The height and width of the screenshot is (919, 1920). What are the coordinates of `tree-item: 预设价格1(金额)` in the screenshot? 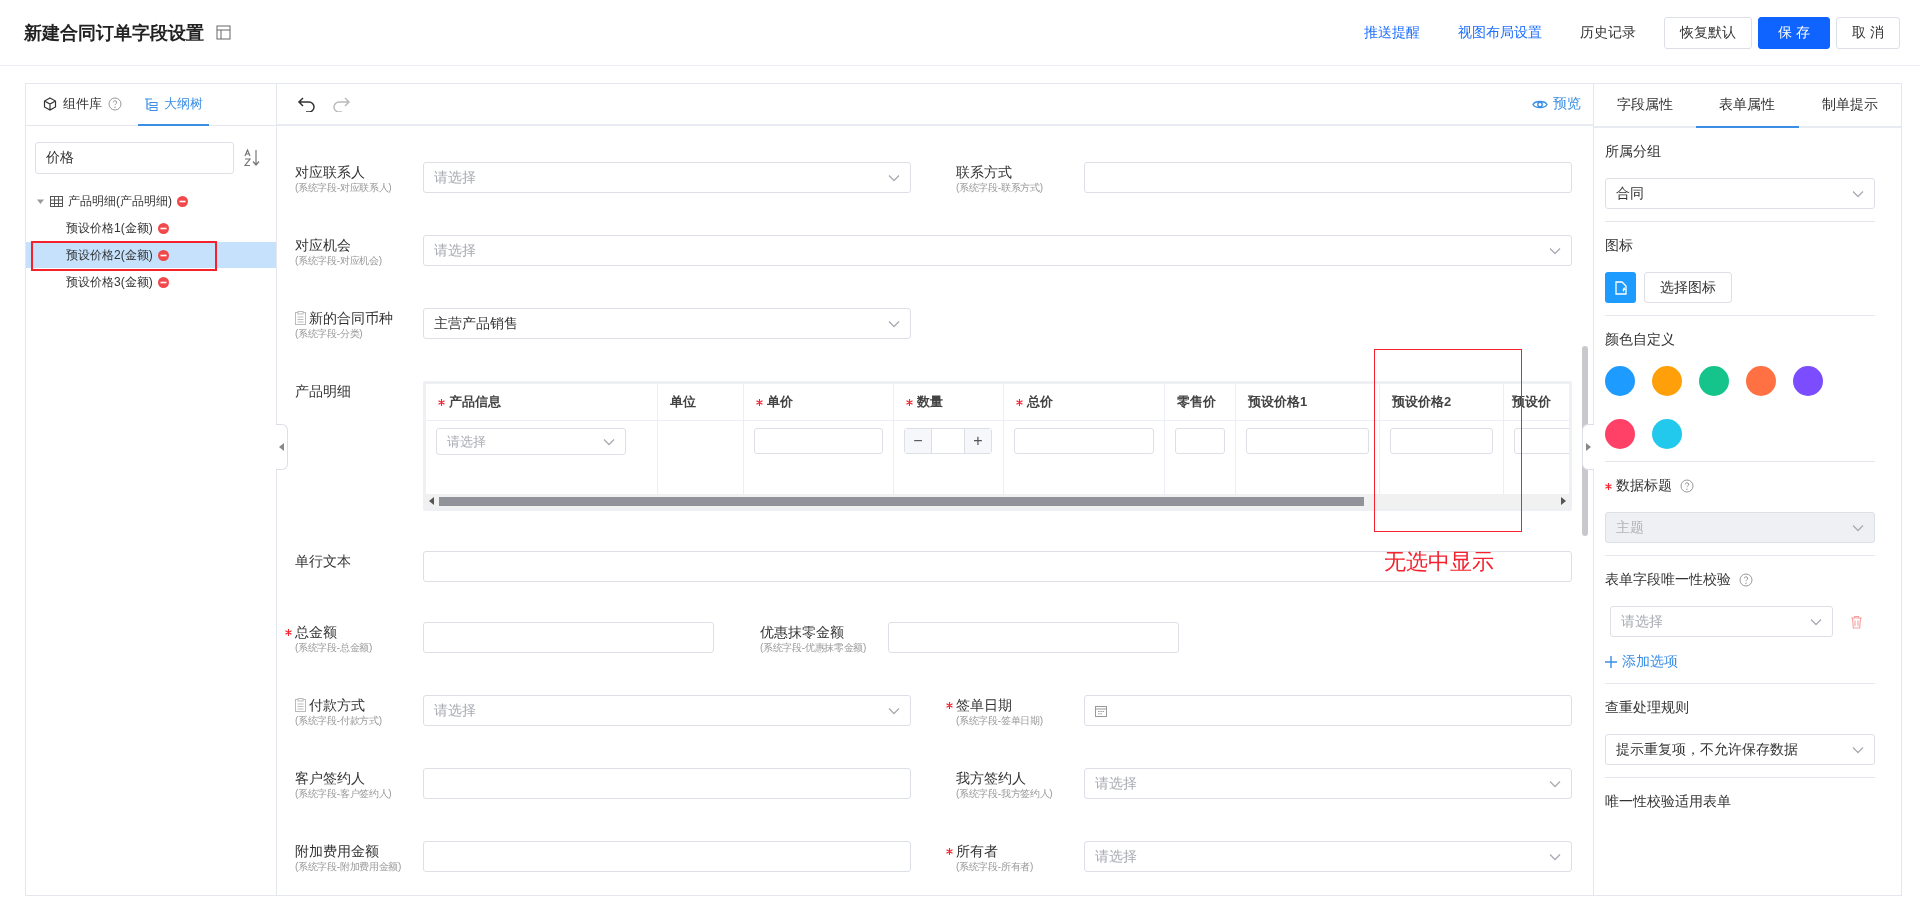 It's located at (151, 228).